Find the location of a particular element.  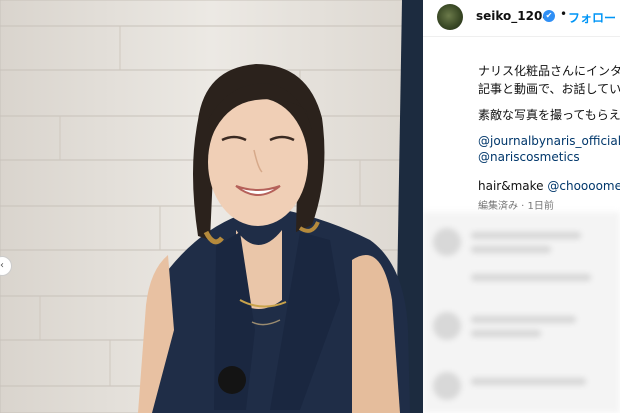

caption-line-2: 記事と動画で、お話していま is located at coordinates (549, 89).